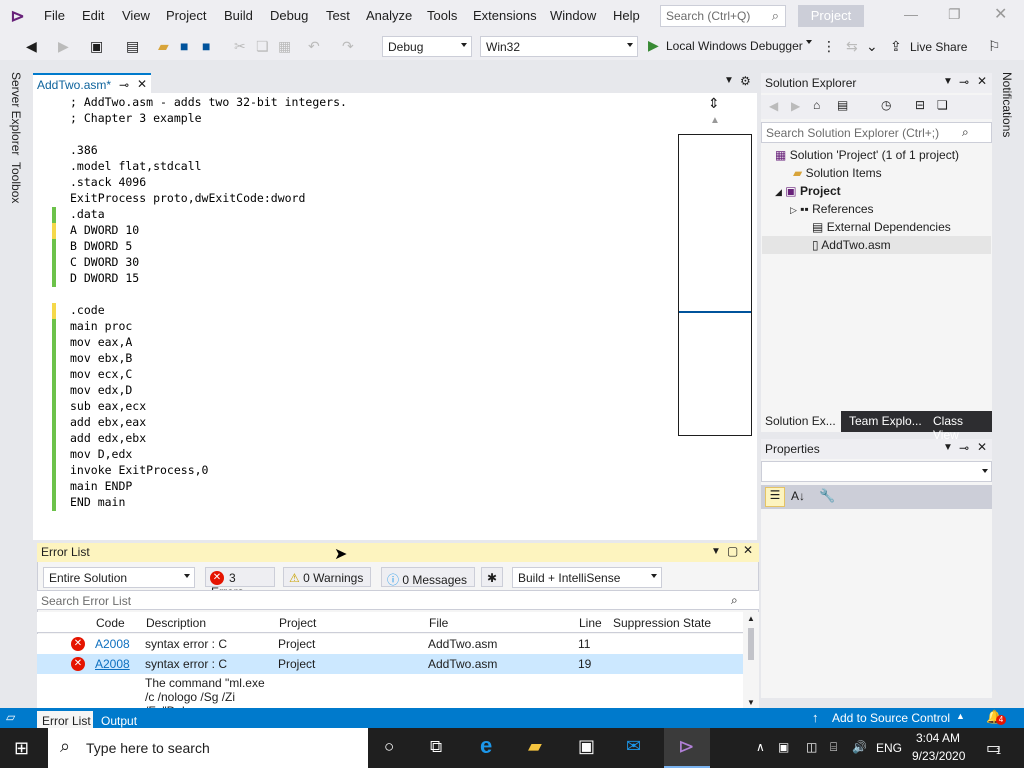  I want to click on code-line: D DWORD 15, so click(104, 279).